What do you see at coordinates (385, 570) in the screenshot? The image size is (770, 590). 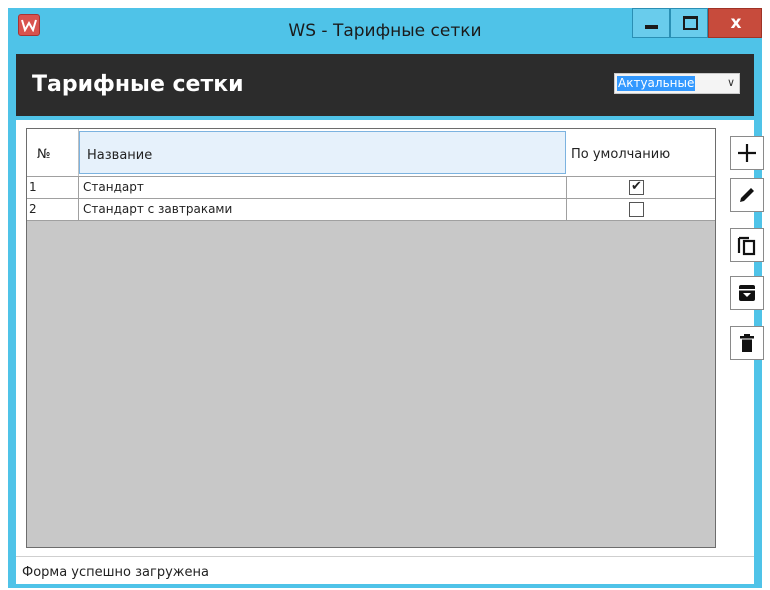 I see `status-bar: Форма успешно загружена` at bounding box center [385, 570].